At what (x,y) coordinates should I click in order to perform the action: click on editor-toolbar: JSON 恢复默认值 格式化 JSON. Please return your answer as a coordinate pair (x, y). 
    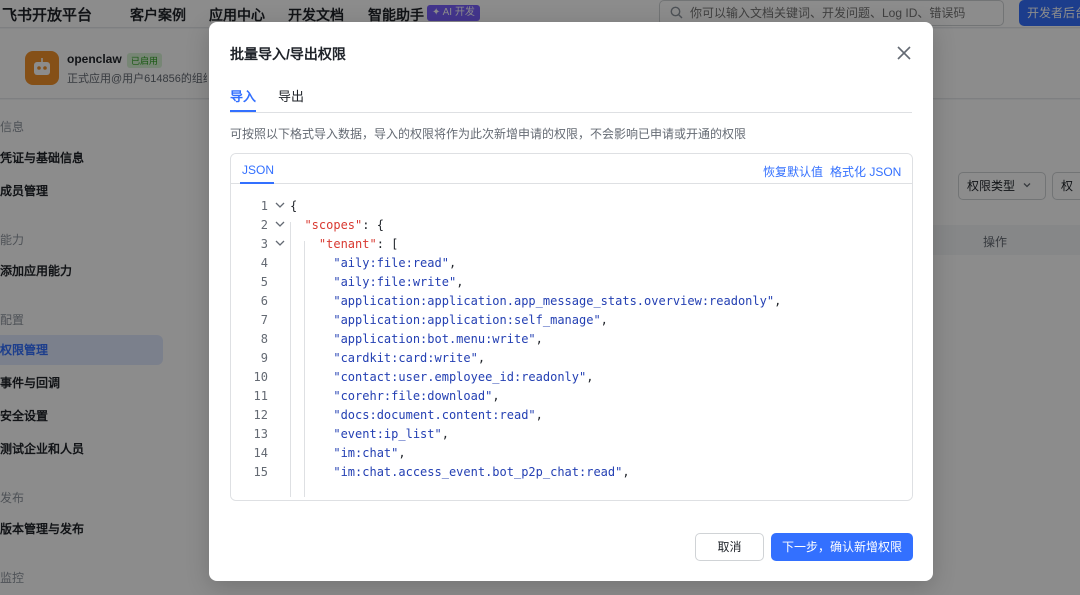
    Looking at the image, I should click on (571, 169).